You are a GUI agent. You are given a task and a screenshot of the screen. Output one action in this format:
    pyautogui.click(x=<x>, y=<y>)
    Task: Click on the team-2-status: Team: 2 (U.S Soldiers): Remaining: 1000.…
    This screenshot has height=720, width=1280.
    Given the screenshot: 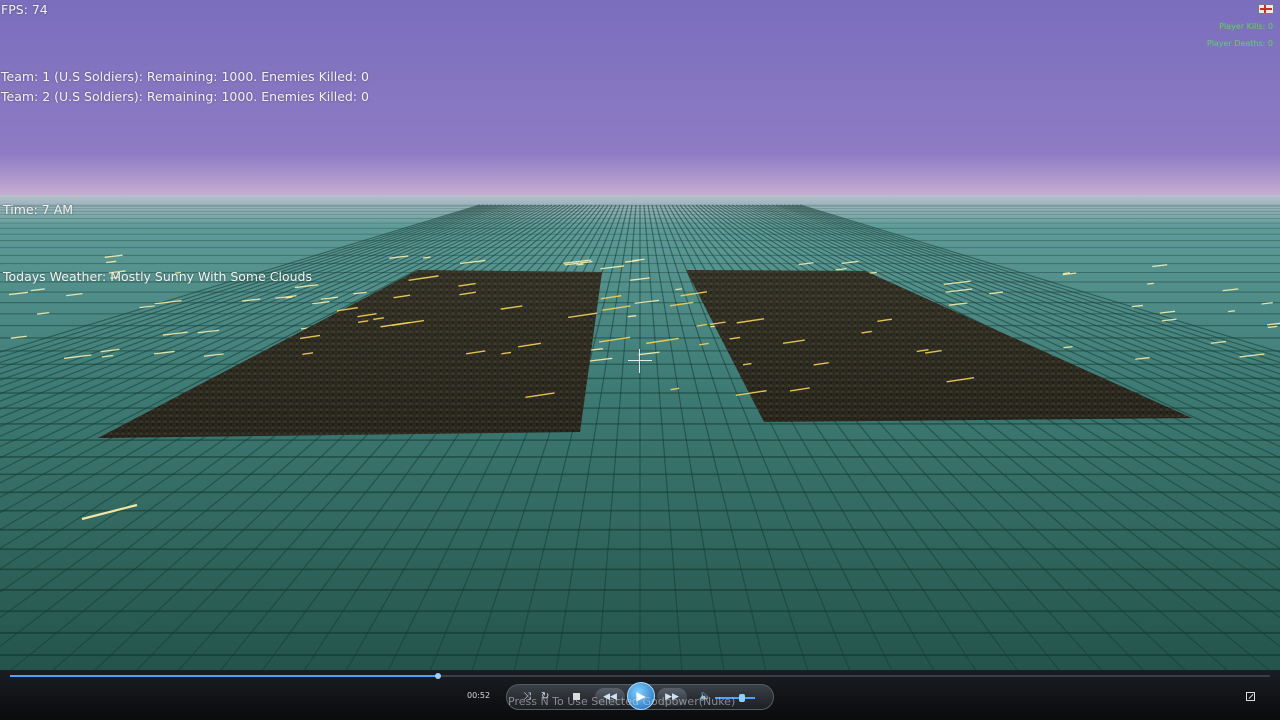 What is the action you would take?
    pyautogui.click(x=185, y=96)
    